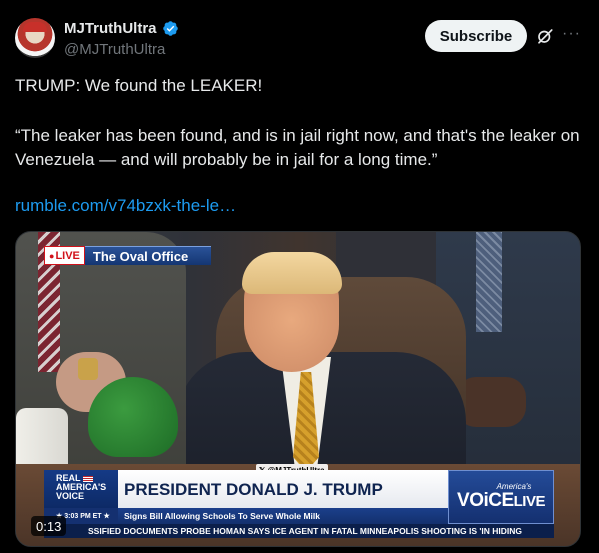 The width and height of the screenshot is (599, 553). Describe the element at coordinates (299, 35) in the screenshot. I see `post-header: MJTruthUltra @MJTruthUltra Subscribe ···` at that location.